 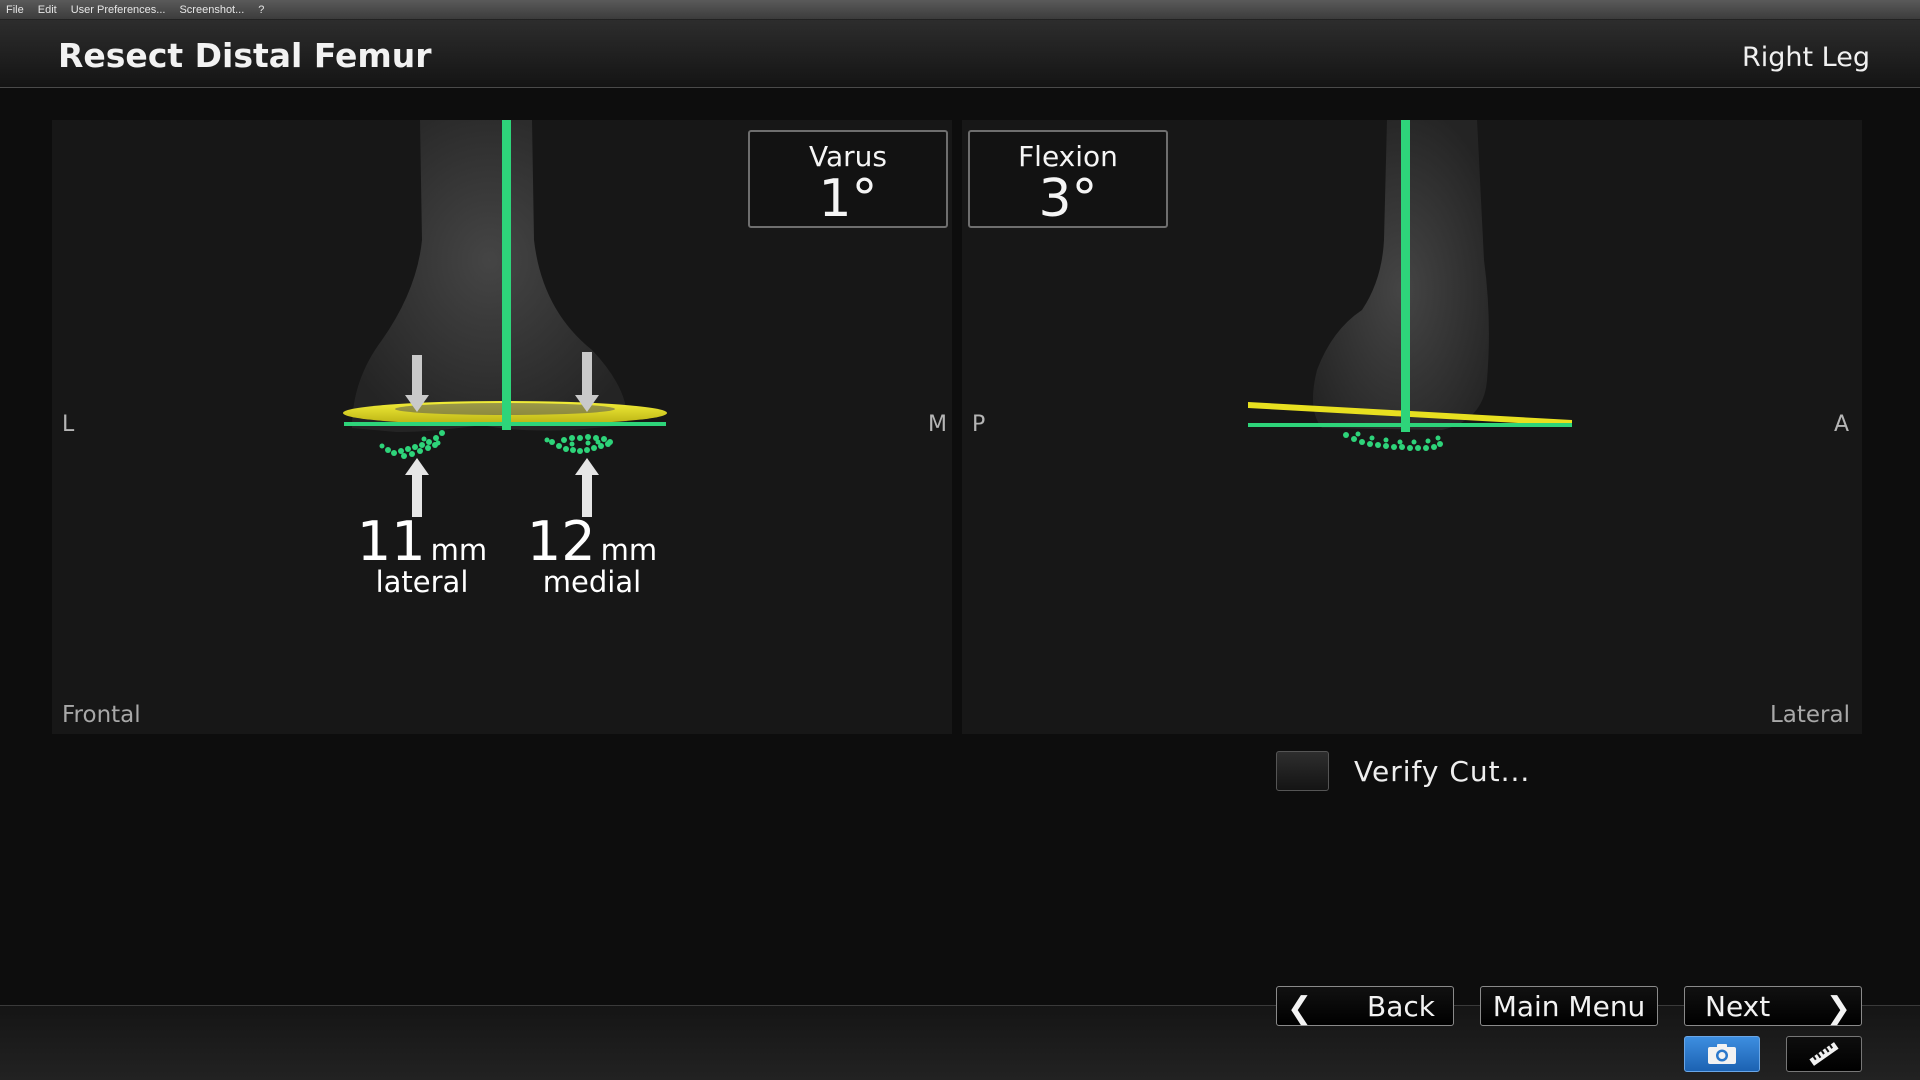 I want to click on axis-label-l: L, so click(x=68, y=424).